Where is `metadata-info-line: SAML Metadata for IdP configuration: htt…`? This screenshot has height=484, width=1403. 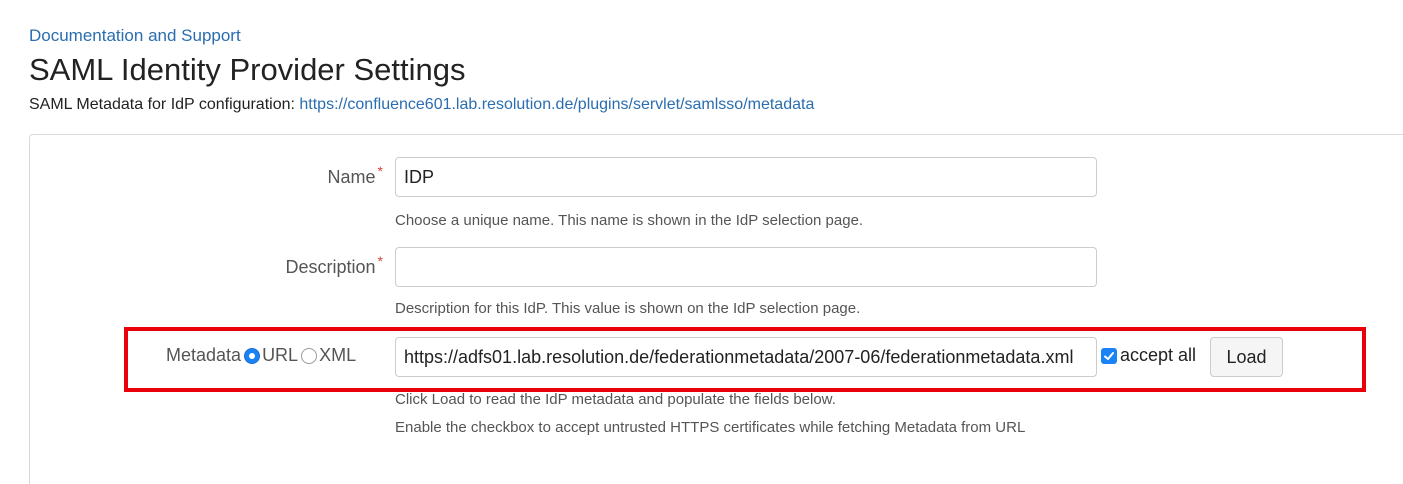 metadata-info-line: SAML Metadata for IdP configuration: htt… is located at coordinates (421, 105).